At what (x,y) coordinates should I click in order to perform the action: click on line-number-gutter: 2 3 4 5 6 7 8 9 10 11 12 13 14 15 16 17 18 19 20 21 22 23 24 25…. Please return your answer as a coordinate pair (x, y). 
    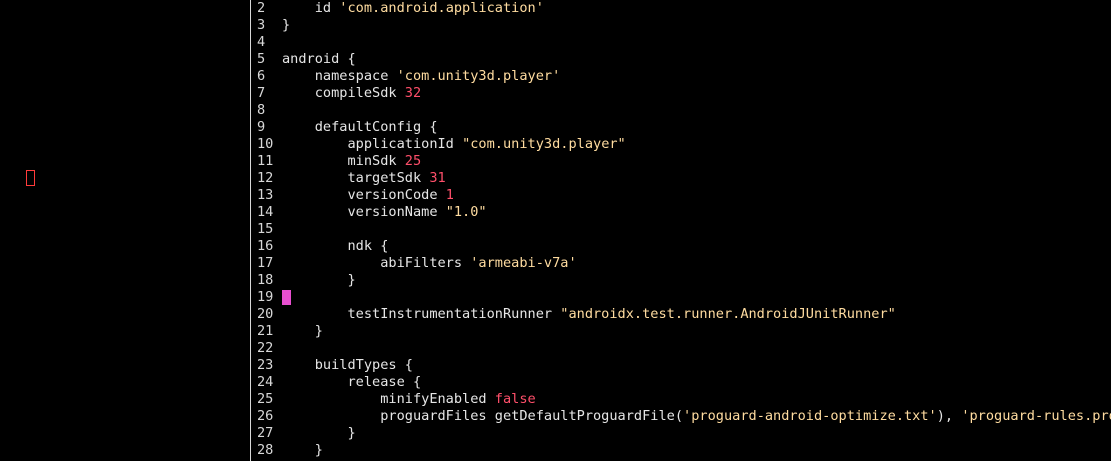
    Looking at the image, I should click on (267, 230).